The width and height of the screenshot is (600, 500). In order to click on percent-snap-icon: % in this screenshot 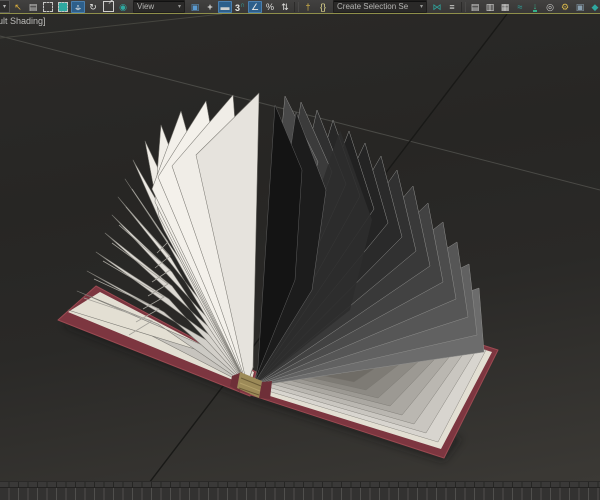, I will do `click(270, 7)`.